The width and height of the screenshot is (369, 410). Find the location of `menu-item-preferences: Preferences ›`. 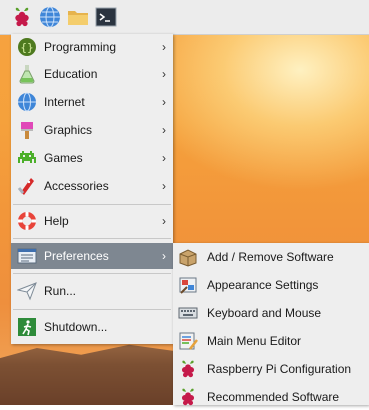

menu-item-preferences: Preferences › is located at coordinates (92, 256).